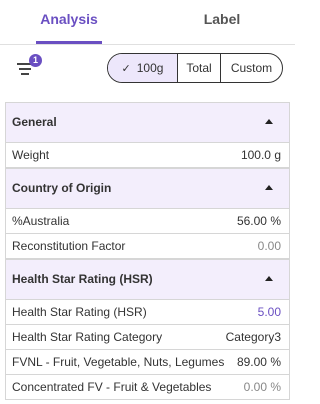 Image resolution: width=320 pixels, height=404 pixels. I want to click on filter-count-badge: 1, so click(35, 60).